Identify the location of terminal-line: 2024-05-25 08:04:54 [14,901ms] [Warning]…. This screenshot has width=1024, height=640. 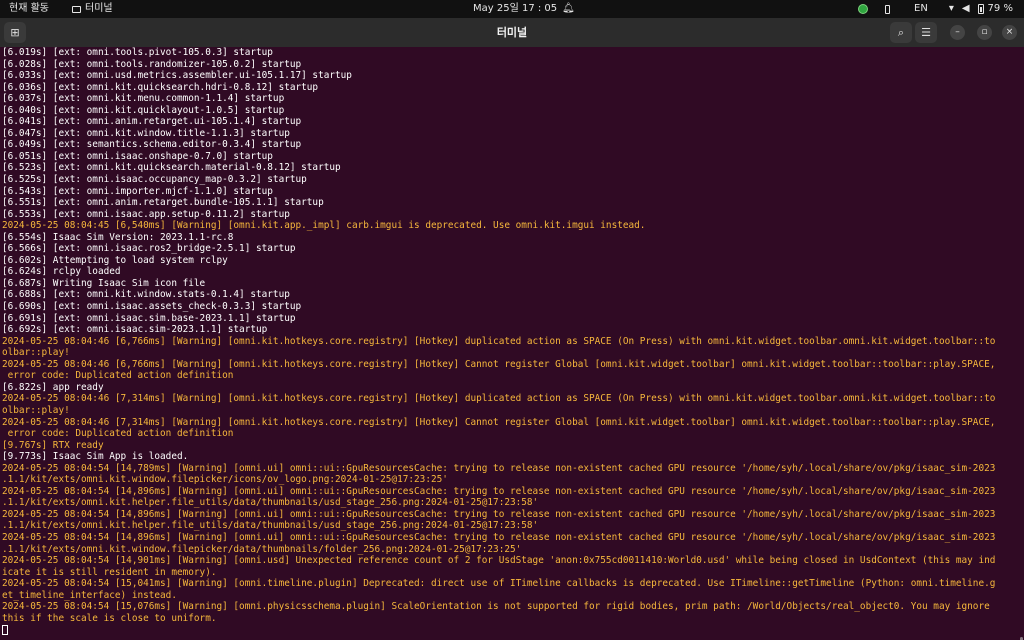
(499, 561).